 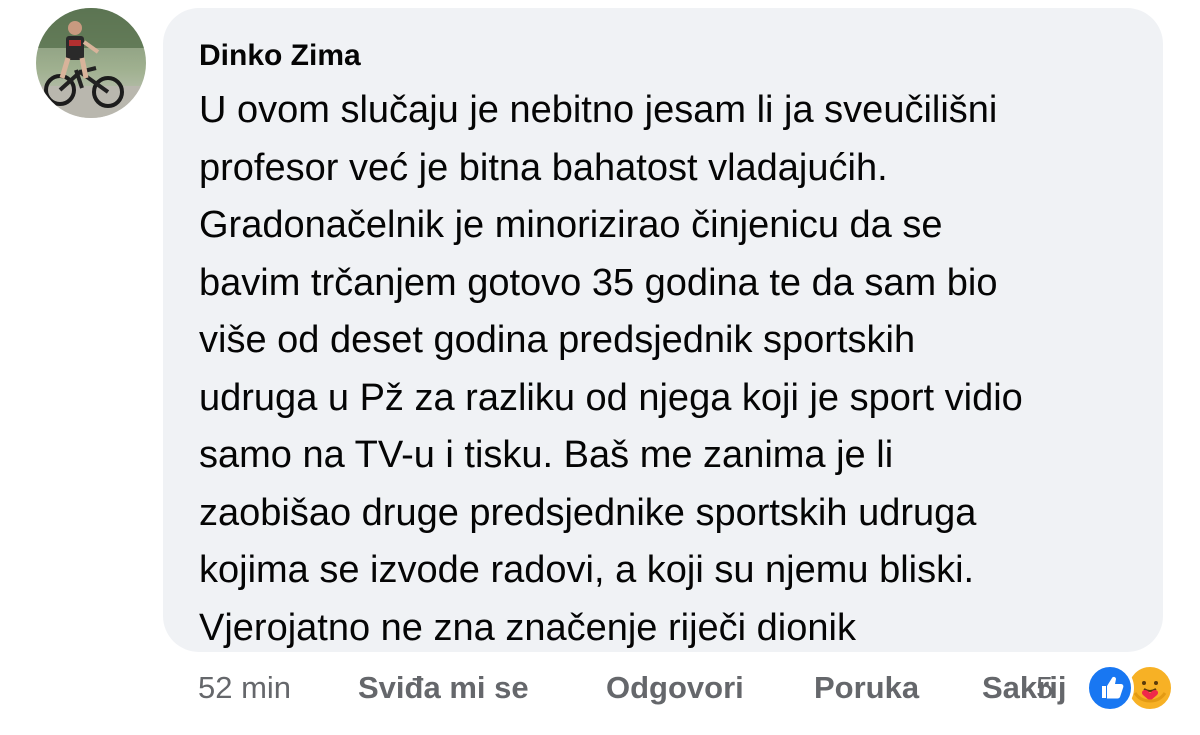 What do you see at coordinates (1110, 688) in the screenshot?
I see `like-icon` at bounding box center [1110, 688].